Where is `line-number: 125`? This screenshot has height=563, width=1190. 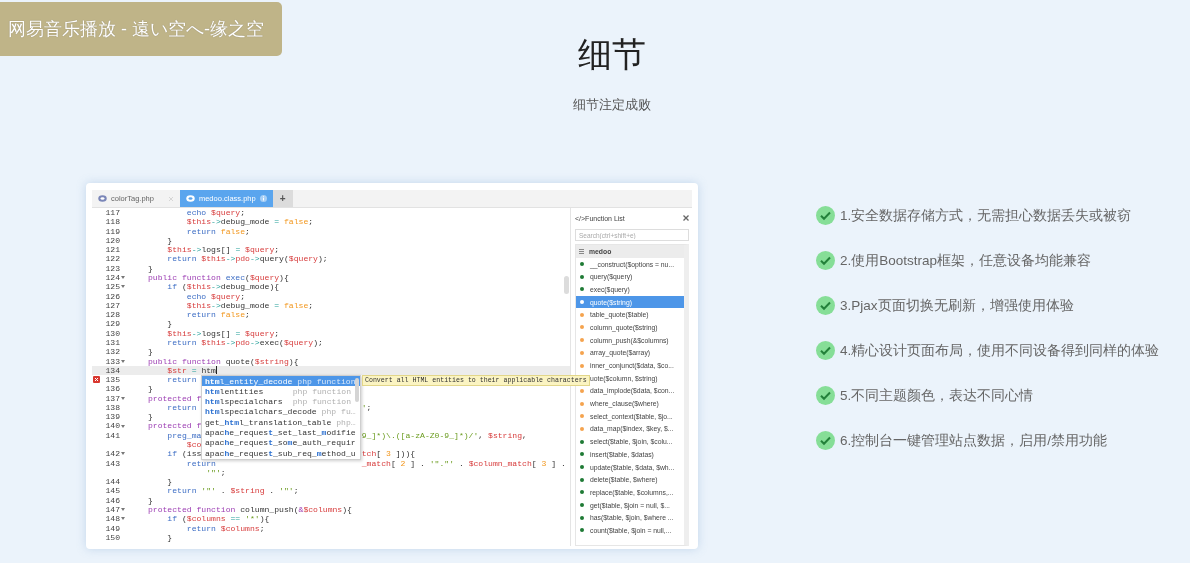 line-number: 125 is located at coordinates (112, 287).